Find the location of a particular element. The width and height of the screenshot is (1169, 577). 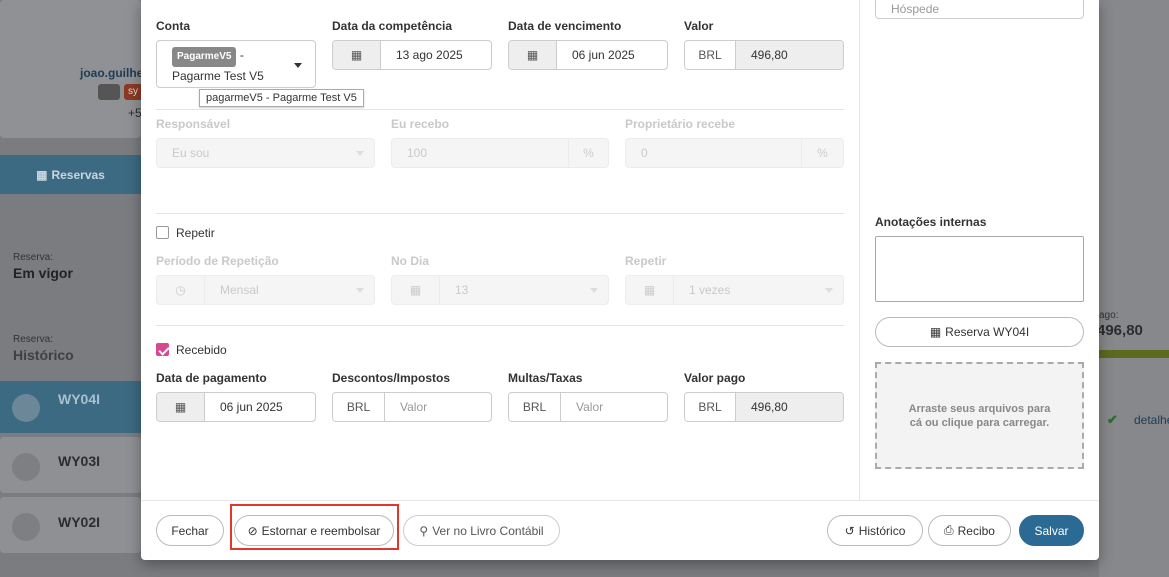

globe-badge-icon is located at coordinates (109, 92).